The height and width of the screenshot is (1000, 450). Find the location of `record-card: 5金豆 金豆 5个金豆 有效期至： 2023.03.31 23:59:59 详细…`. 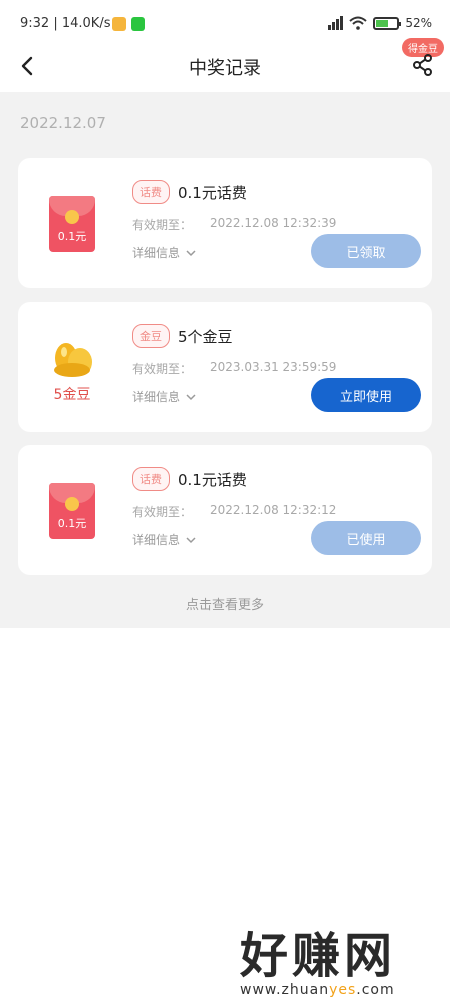

record-card: 5金豆 金豆 5个金豆 有效期至： 2023.03.31 23:59:59 详细… is located at coordinates (225, 367).